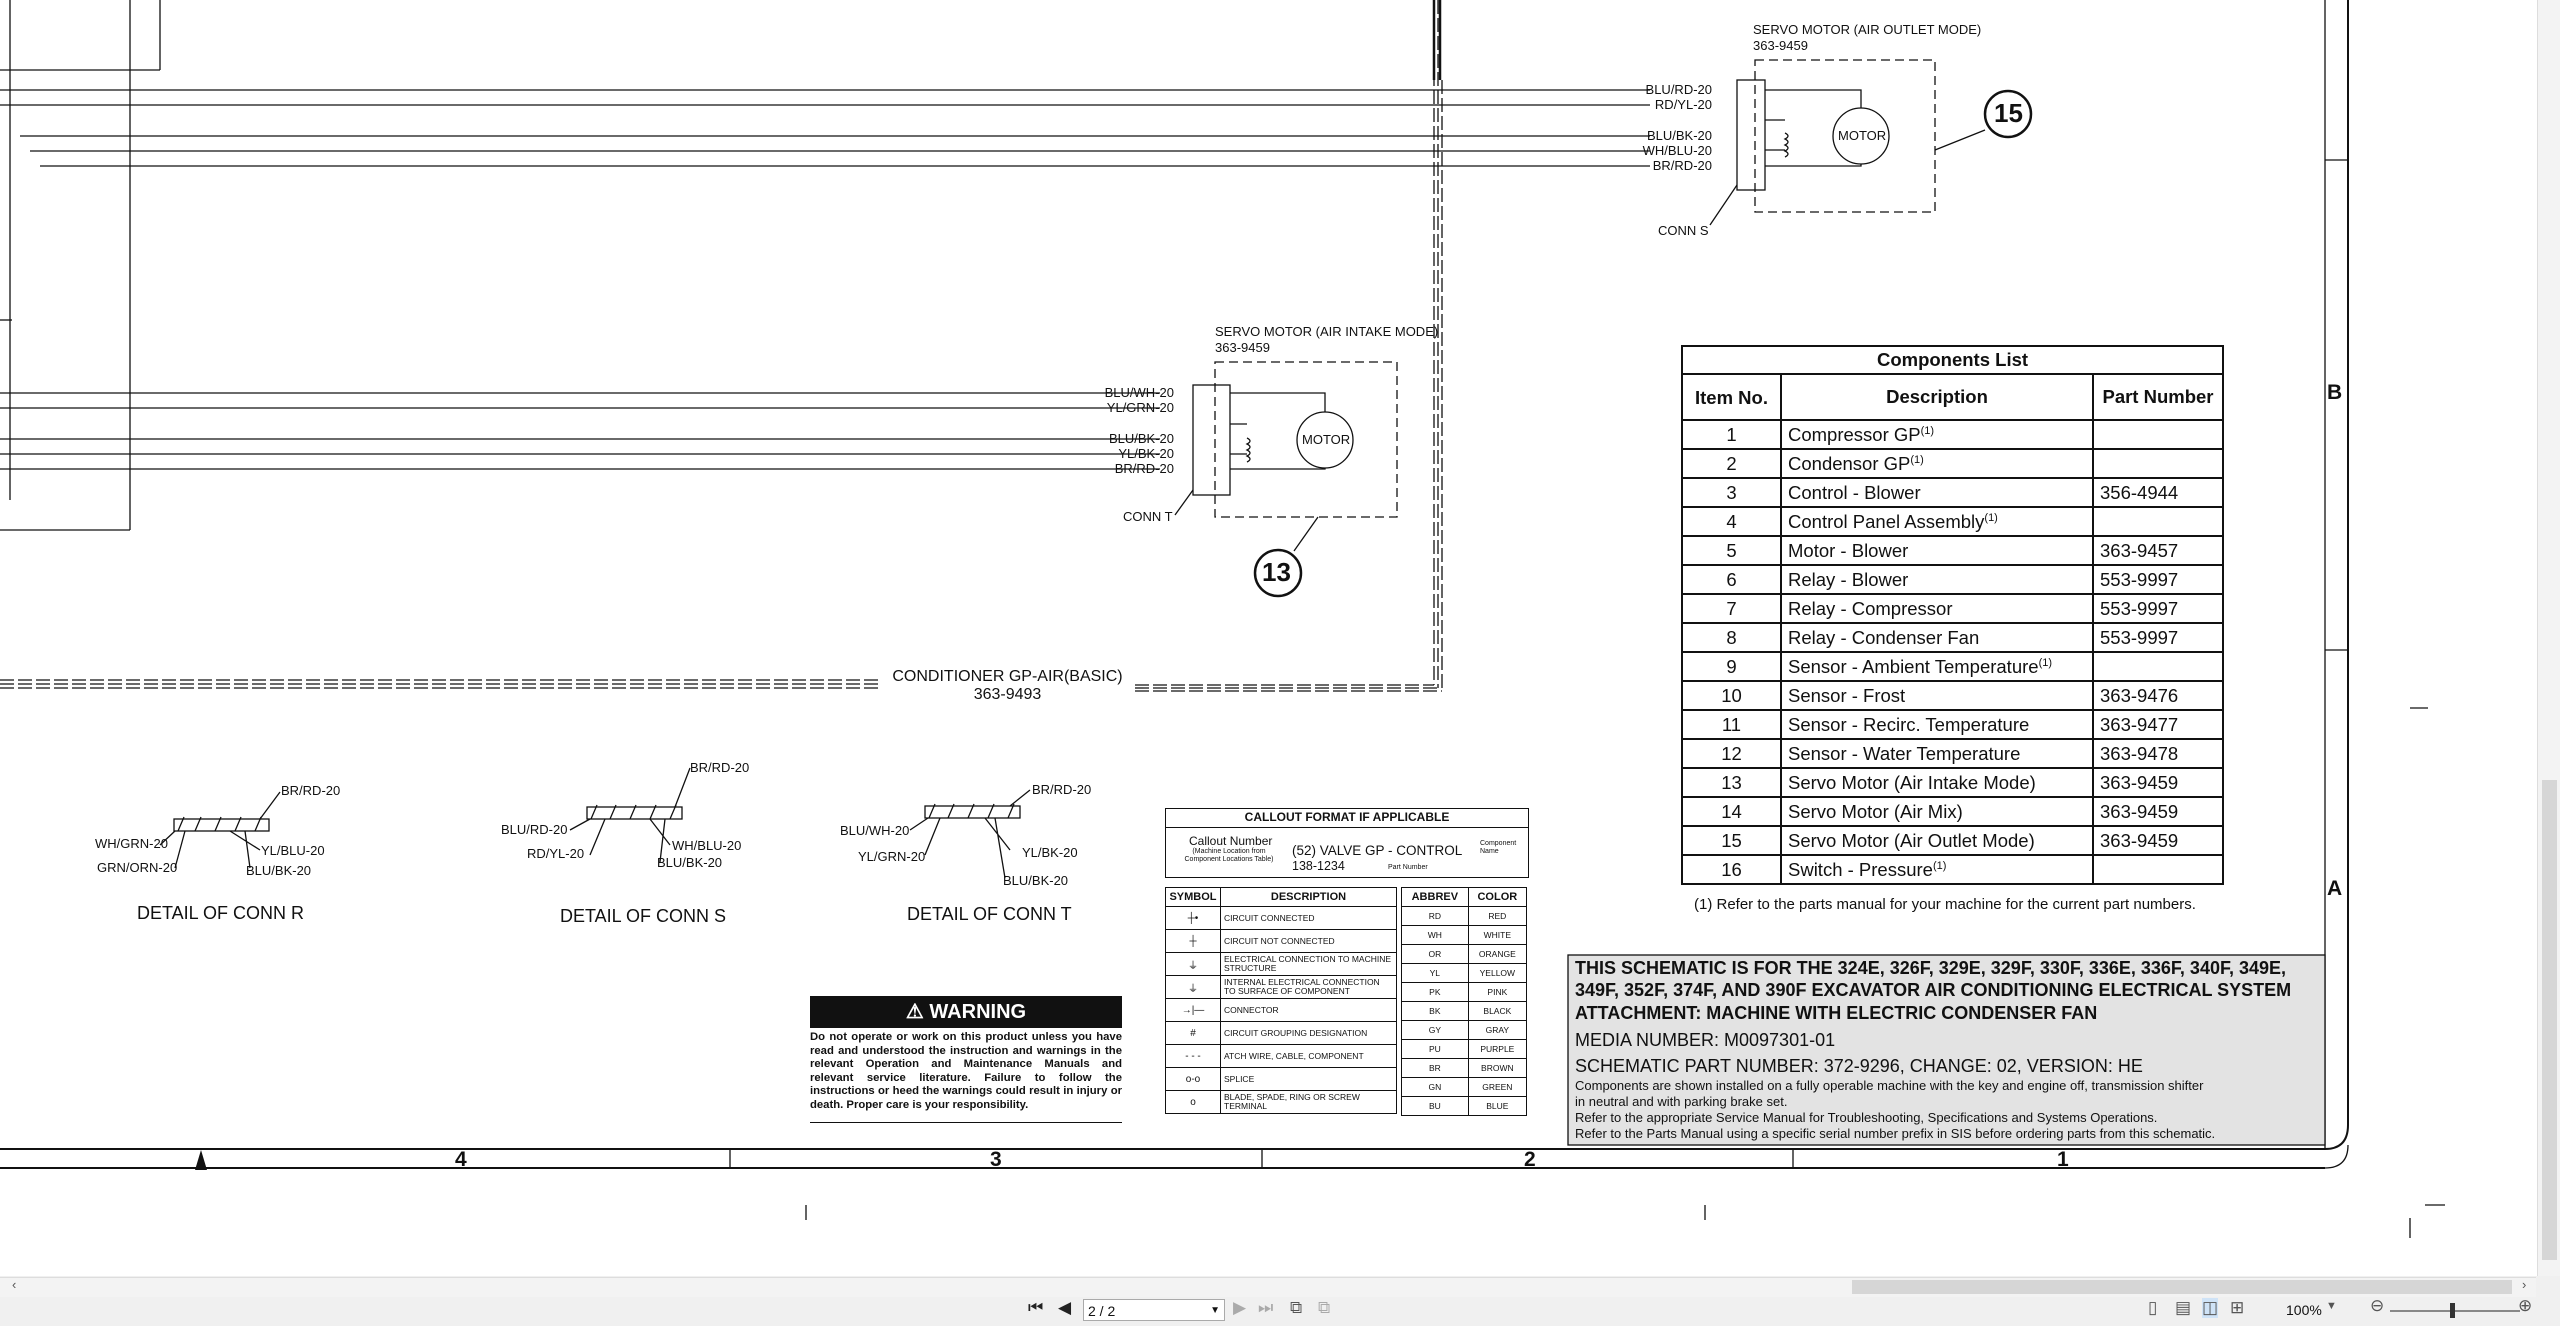 The height and width of the screenshot is (1326, 2560). What do you see at coordinates (1937, 463) in the screenshot?
I see `item-description: Condensor GP(1)` at bounding box center [1937, 463].